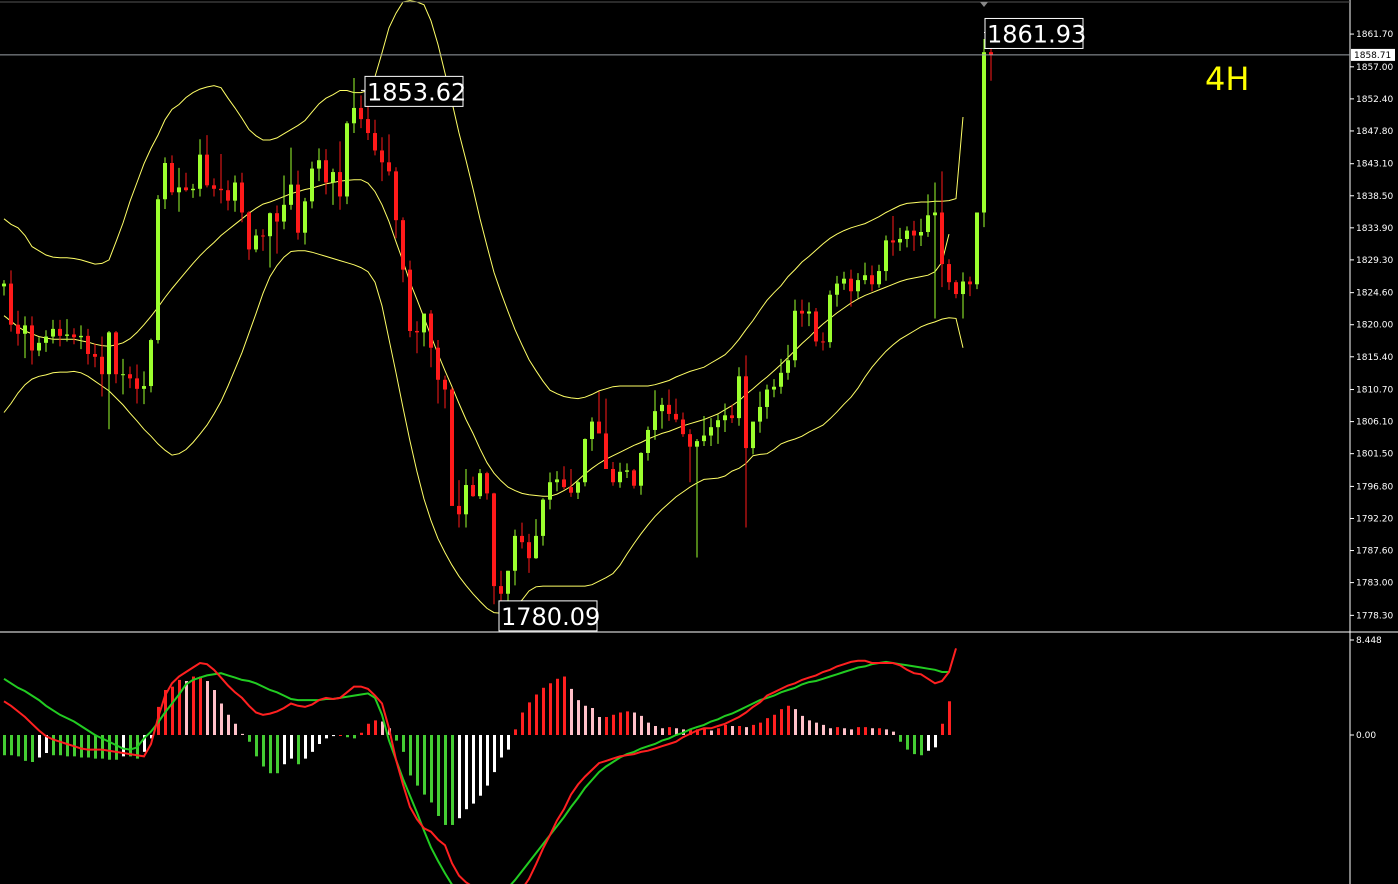 This screenshot has width=1398, height=884. I want to click on price-tick-label: 1787.60, so click(1374, 552).